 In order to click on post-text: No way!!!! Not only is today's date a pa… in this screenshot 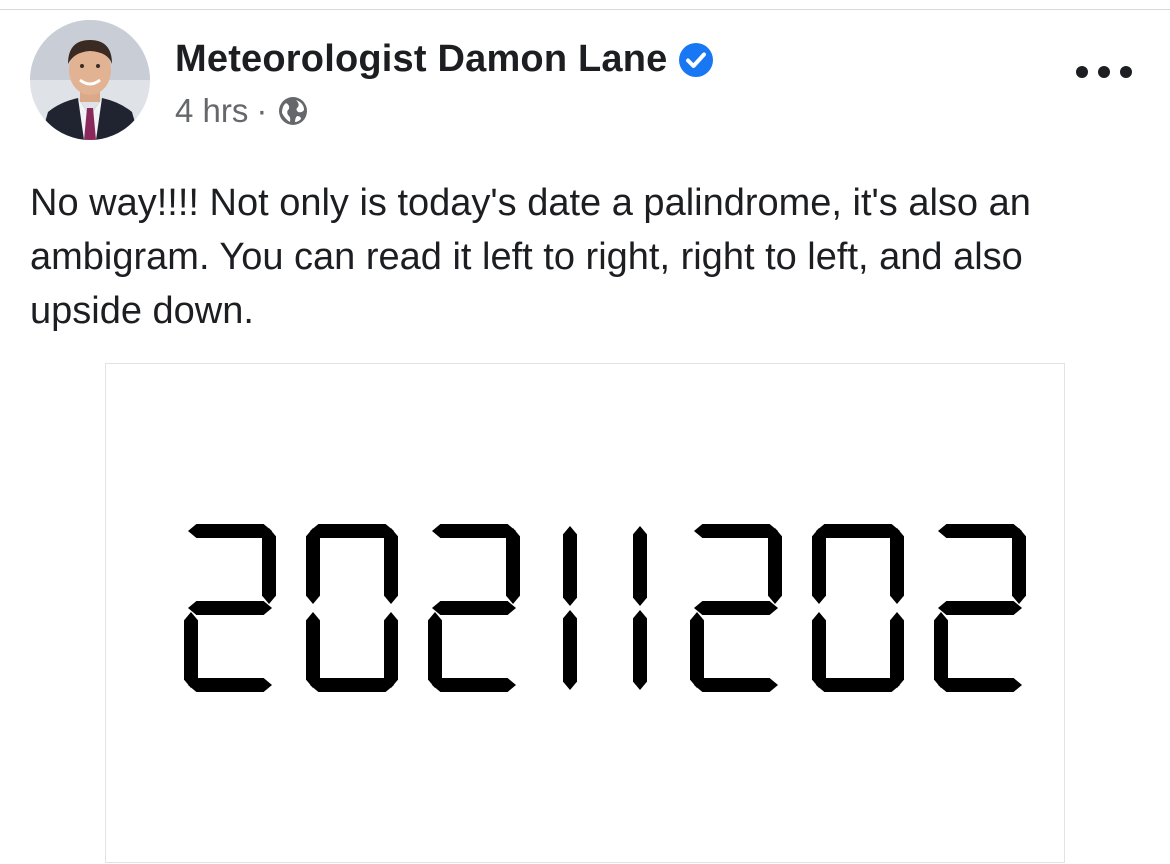, I will do `click(530, 257)`.